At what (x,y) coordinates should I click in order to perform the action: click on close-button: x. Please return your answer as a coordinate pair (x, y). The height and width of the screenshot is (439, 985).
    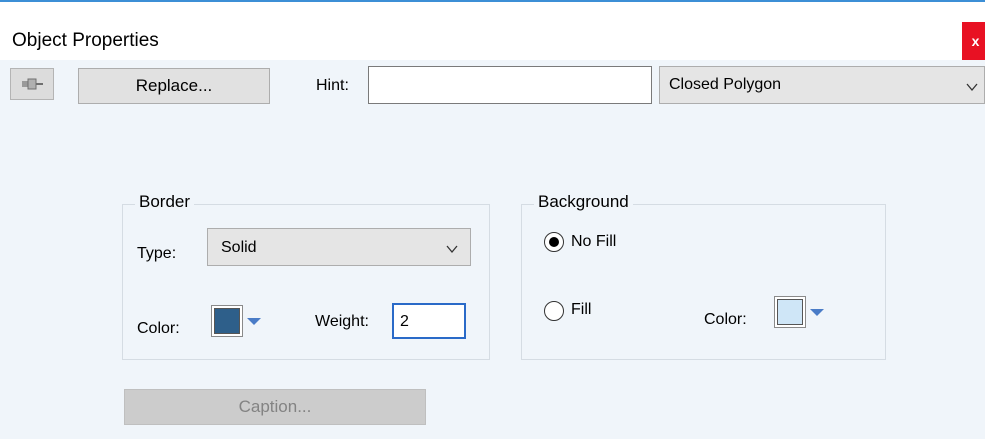
    Looking at the image, I should click on (973, 42).